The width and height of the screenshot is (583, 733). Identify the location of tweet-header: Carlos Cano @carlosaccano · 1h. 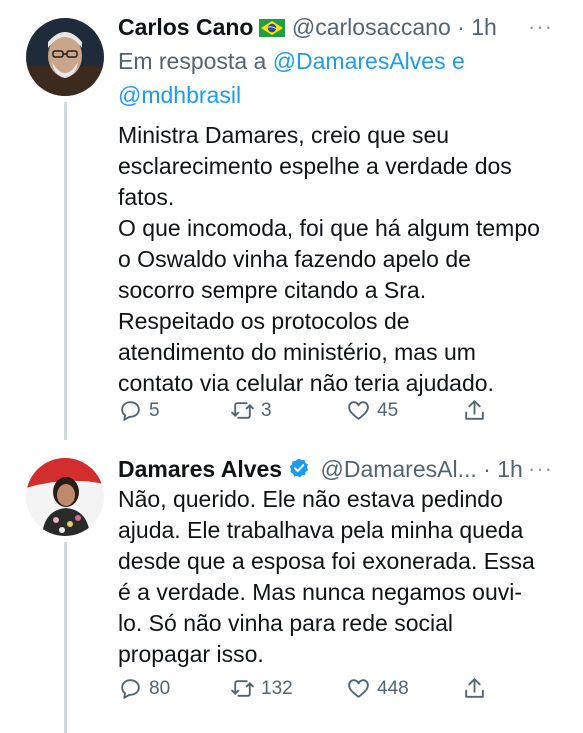
(307, 28).